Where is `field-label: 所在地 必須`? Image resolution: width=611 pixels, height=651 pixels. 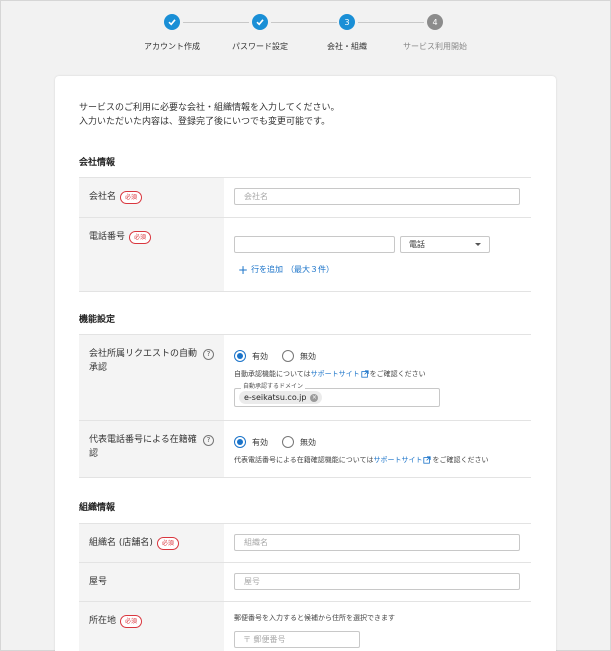 field-label: 所在地 必須 is located at coordinates (151, 626).